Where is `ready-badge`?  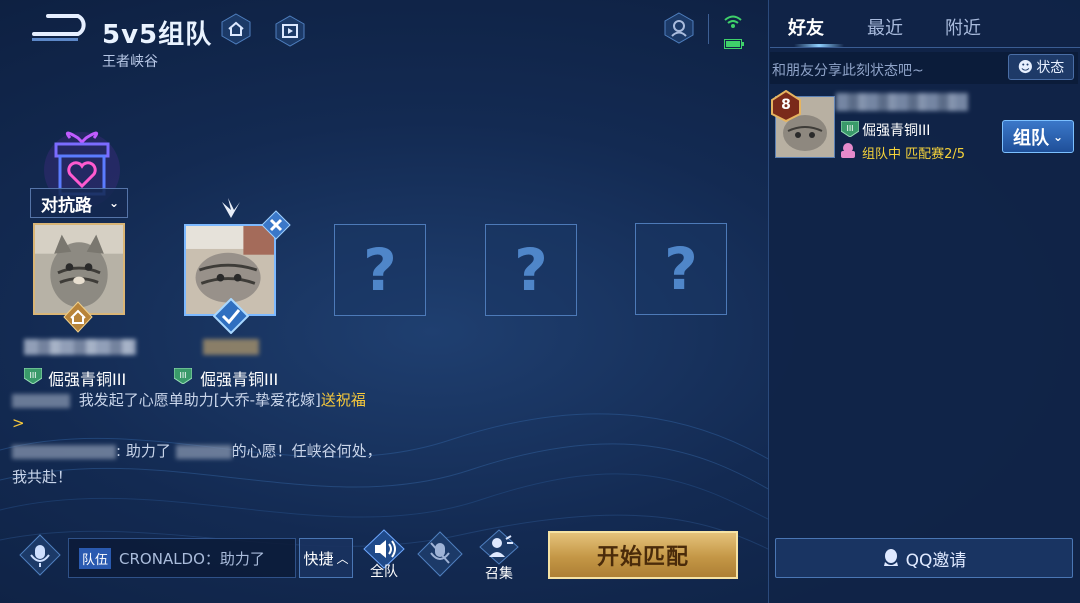 ready-badge is located at coordinates (231, 317).